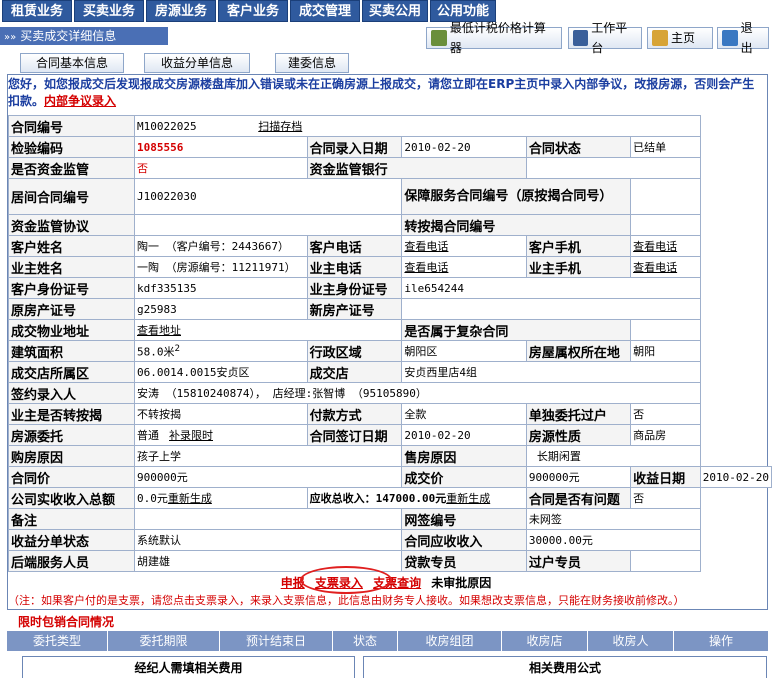  What do you see at coordinates (565, 667) in the screenshot?
I see `tab-fee-formula: 相关费用公式` at bounding box center [565, 667].